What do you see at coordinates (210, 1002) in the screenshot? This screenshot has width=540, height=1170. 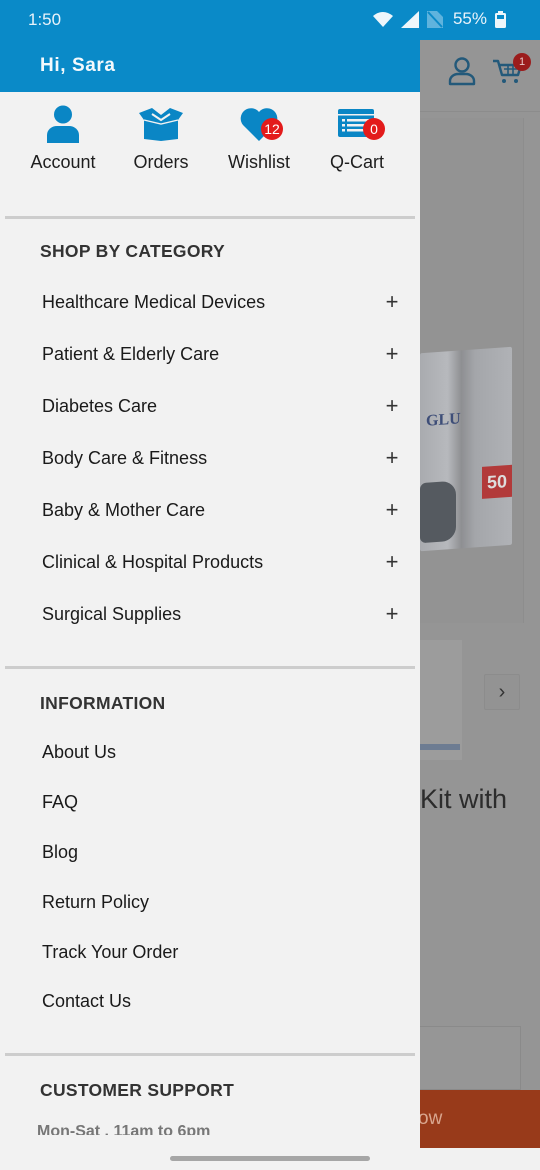 I see `info-link-contact-us: Contact Us` at bounding box center [210, 1002].